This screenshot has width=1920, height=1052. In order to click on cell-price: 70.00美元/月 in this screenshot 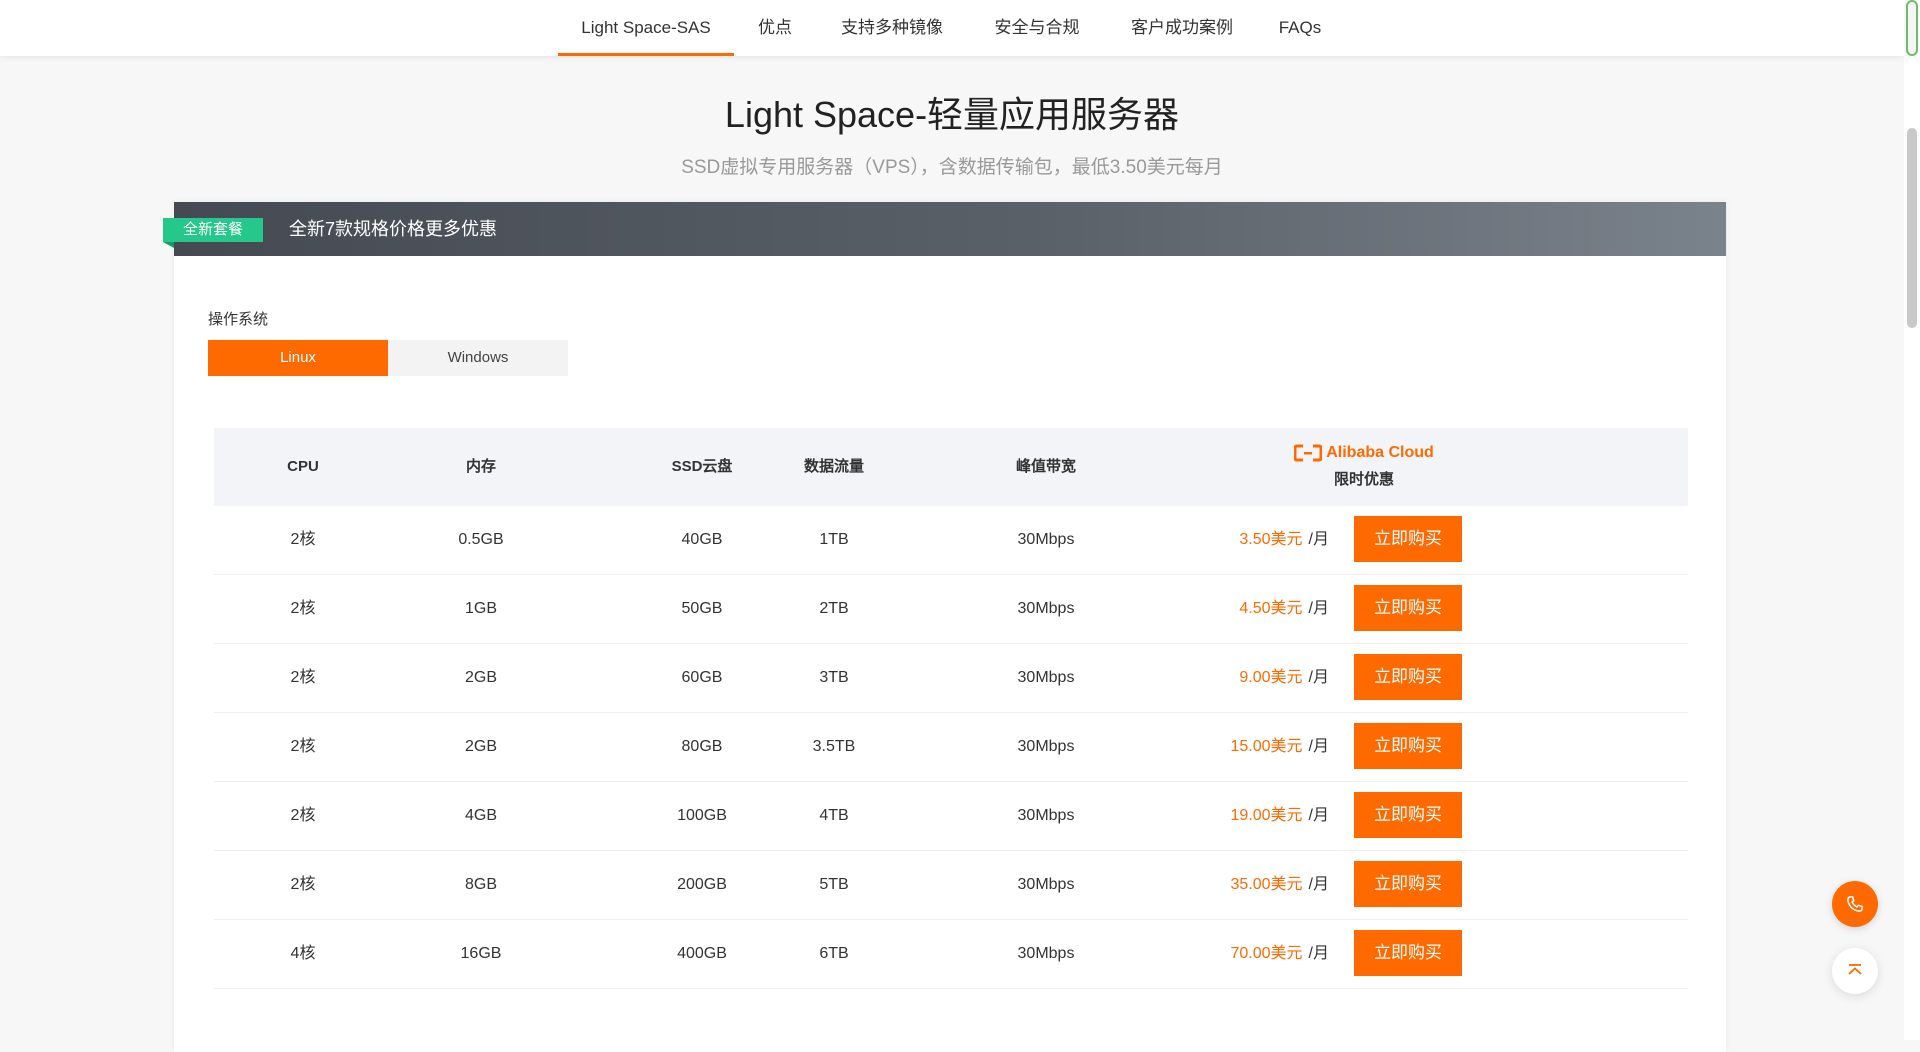, I will do `click(1222, 954)`.